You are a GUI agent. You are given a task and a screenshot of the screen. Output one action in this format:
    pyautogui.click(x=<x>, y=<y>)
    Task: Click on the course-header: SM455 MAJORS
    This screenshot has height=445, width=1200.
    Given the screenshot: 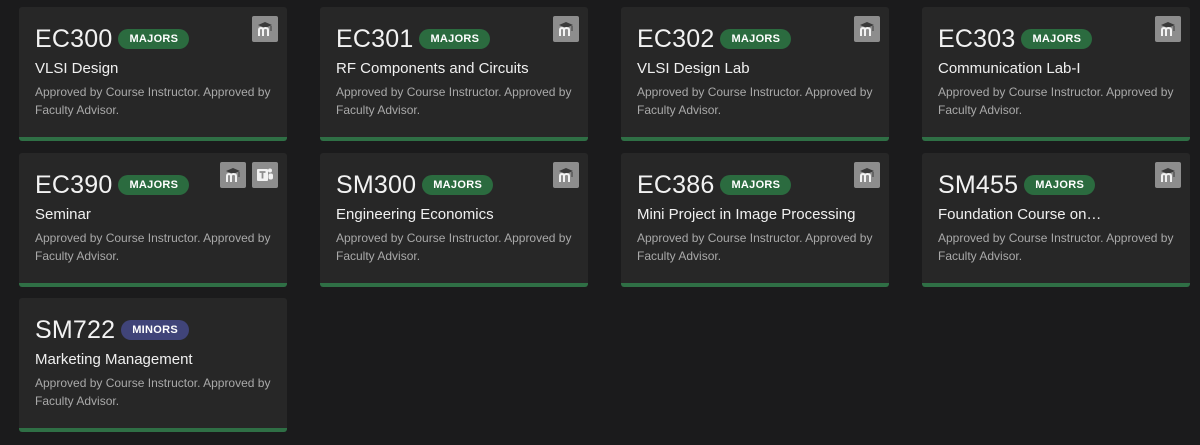 What is the action you would take?
    pyautogui.click(x=1056, y=185)
    